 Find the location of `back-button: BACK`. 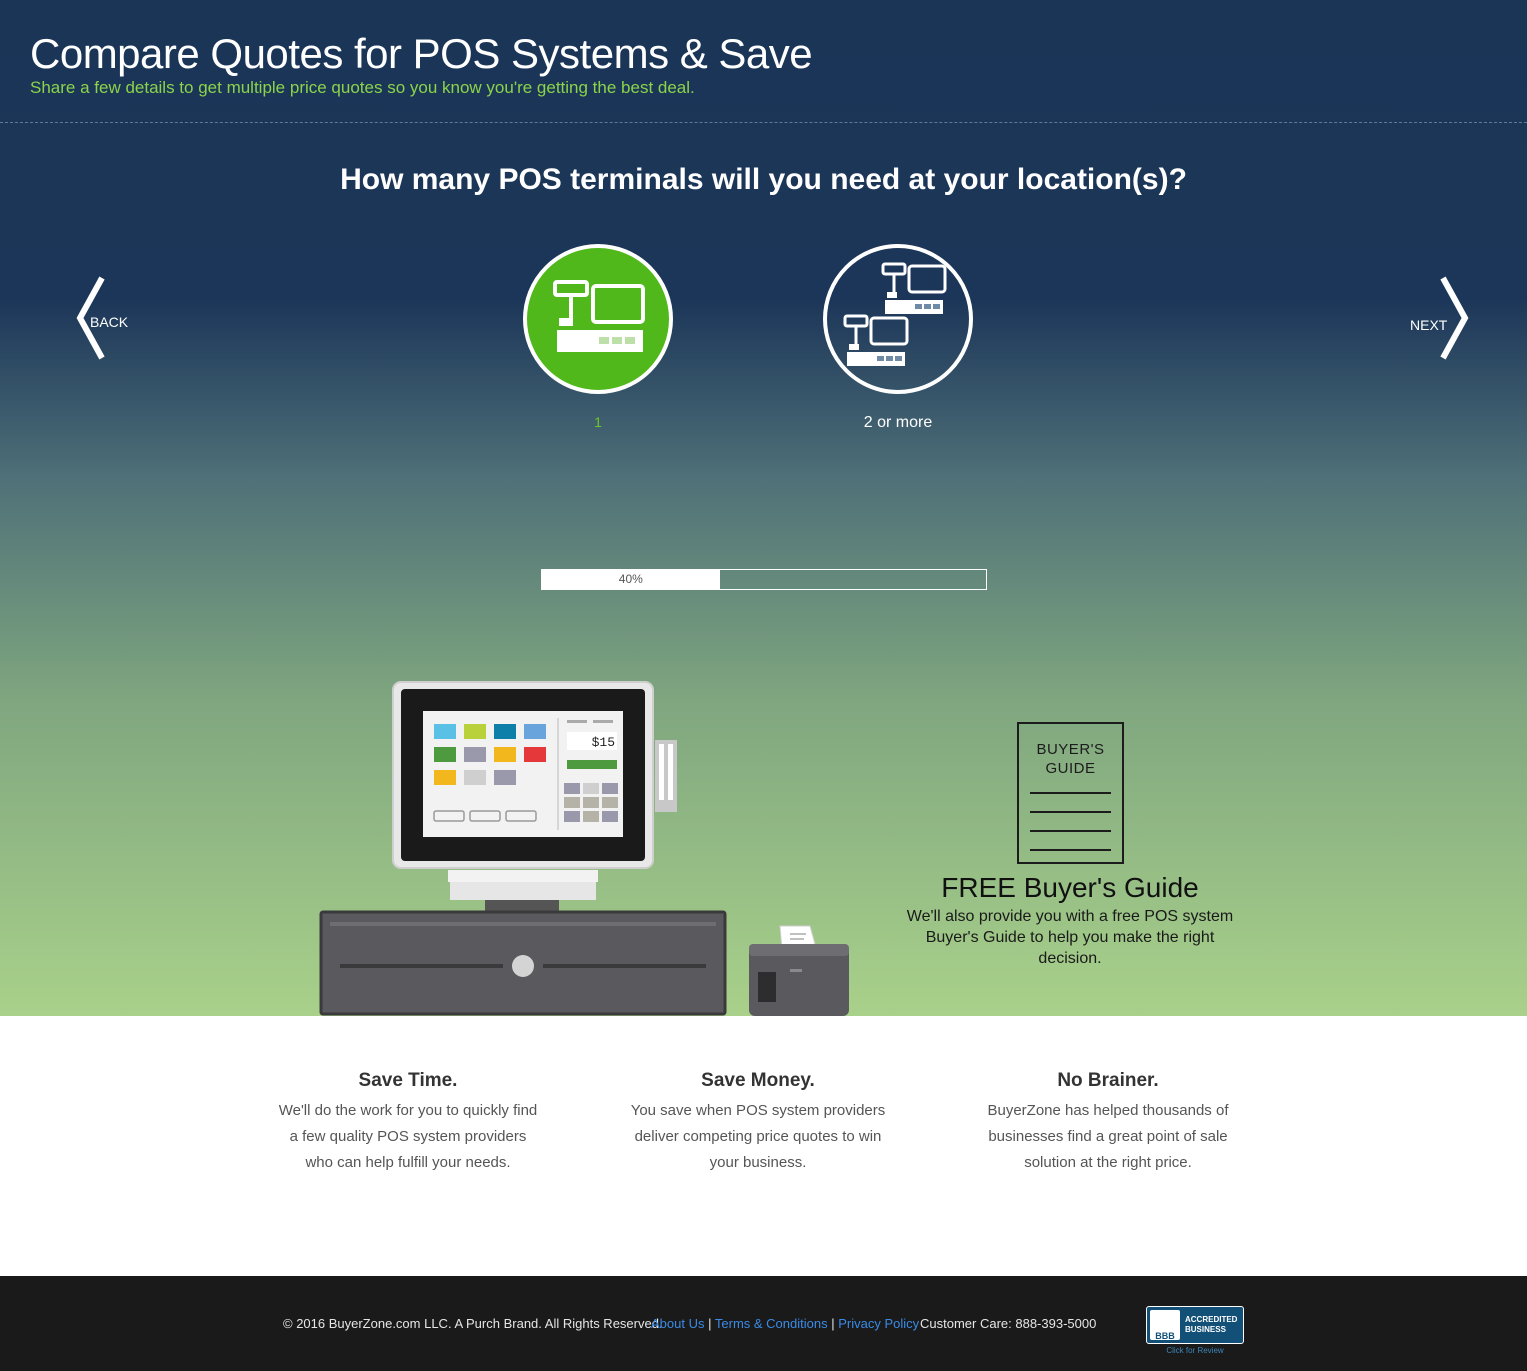

back-button: BACK is located at coordinates (115, 318).